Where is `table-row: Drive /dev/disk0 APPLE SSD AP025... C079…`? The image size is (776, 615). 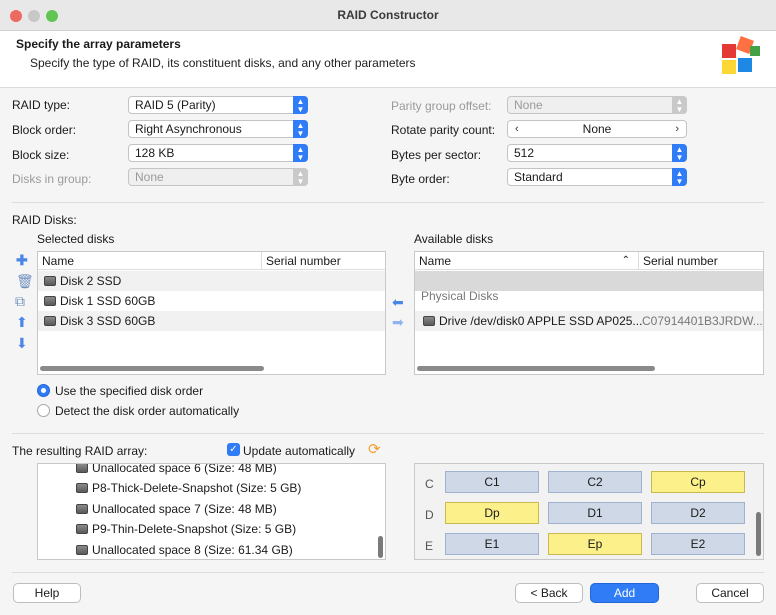
table-row: Drive /dev/disk0 APPLE SSD AP025... C079… is located at coordinates (589, 321).